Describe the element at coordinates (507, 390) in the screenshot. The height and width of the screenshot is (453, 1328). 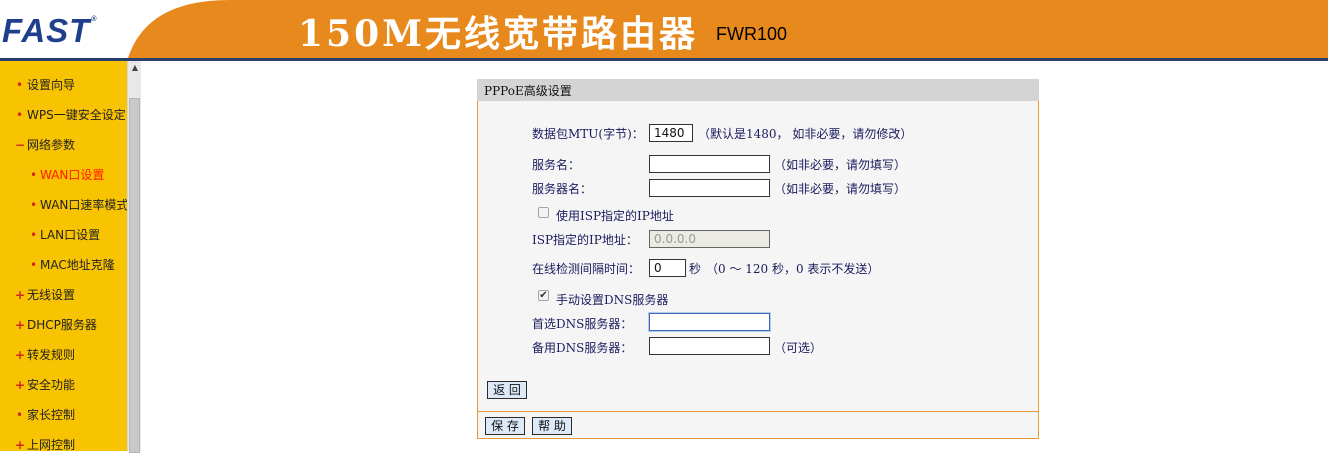
I see `back-button: 返 回` at that location.